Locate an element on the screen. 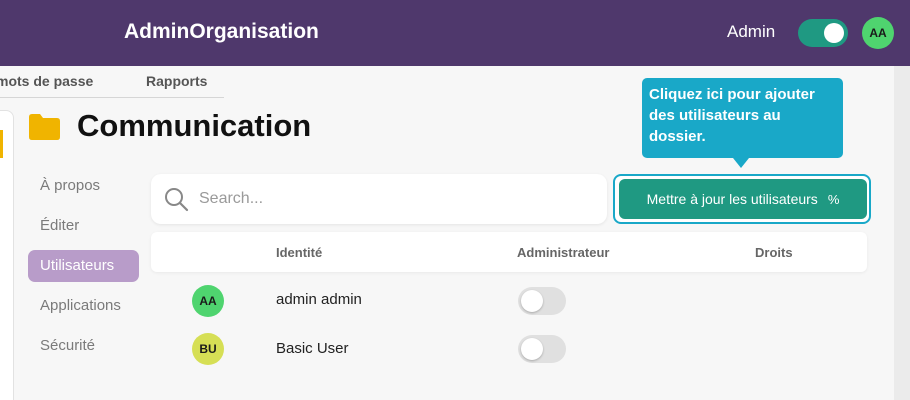  column-header-rights: Droits is located at coordinates (774, 252).